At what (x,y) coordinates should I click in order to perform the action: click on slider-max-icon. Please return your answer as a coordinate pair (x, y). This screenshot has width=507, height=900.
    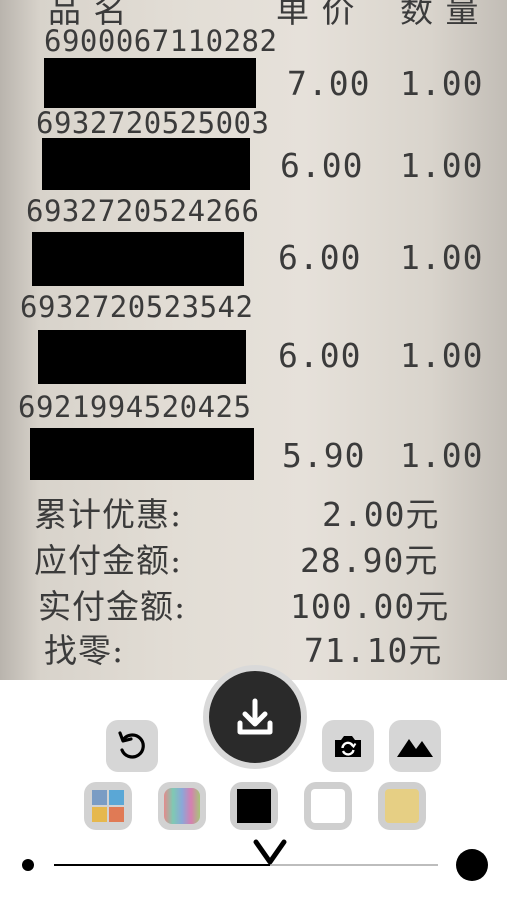
    Looking at the image, I should click on (472, 865).